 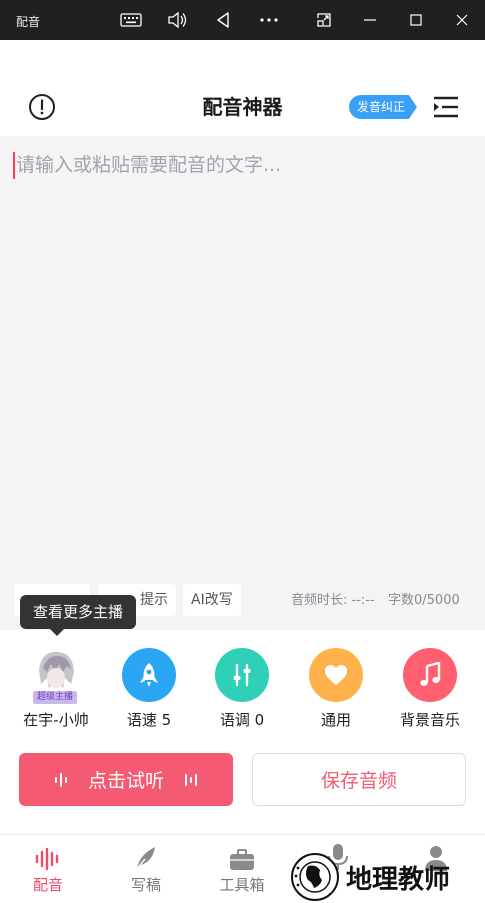 I want to click on more-anchors-tooltip: 查看更多主播, so click(x=78, y=615).